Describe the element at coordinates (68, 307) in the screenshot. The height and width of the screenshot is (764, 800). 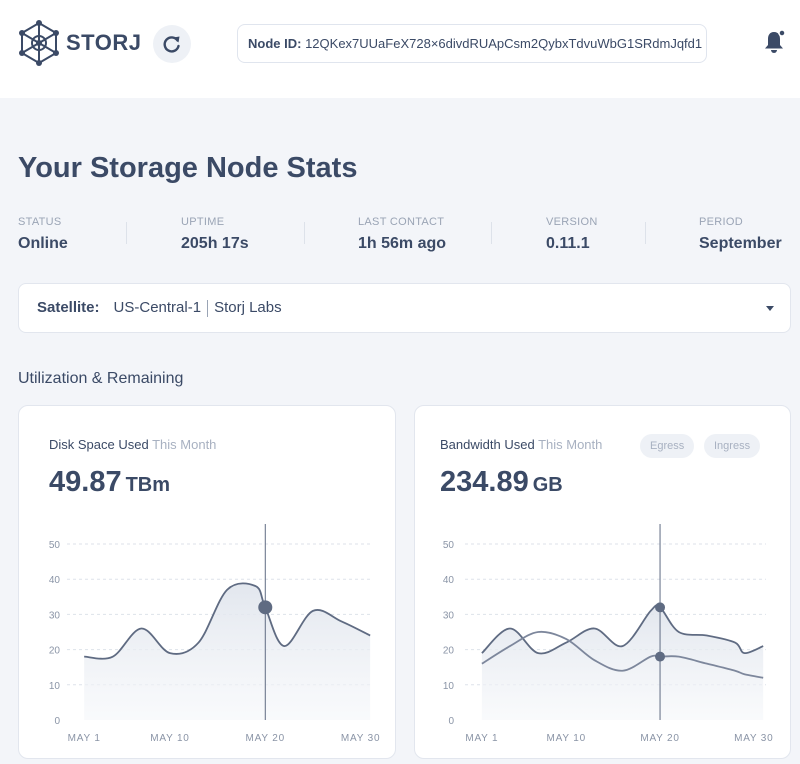
I see `satellite-label: Satellite:` at that location.